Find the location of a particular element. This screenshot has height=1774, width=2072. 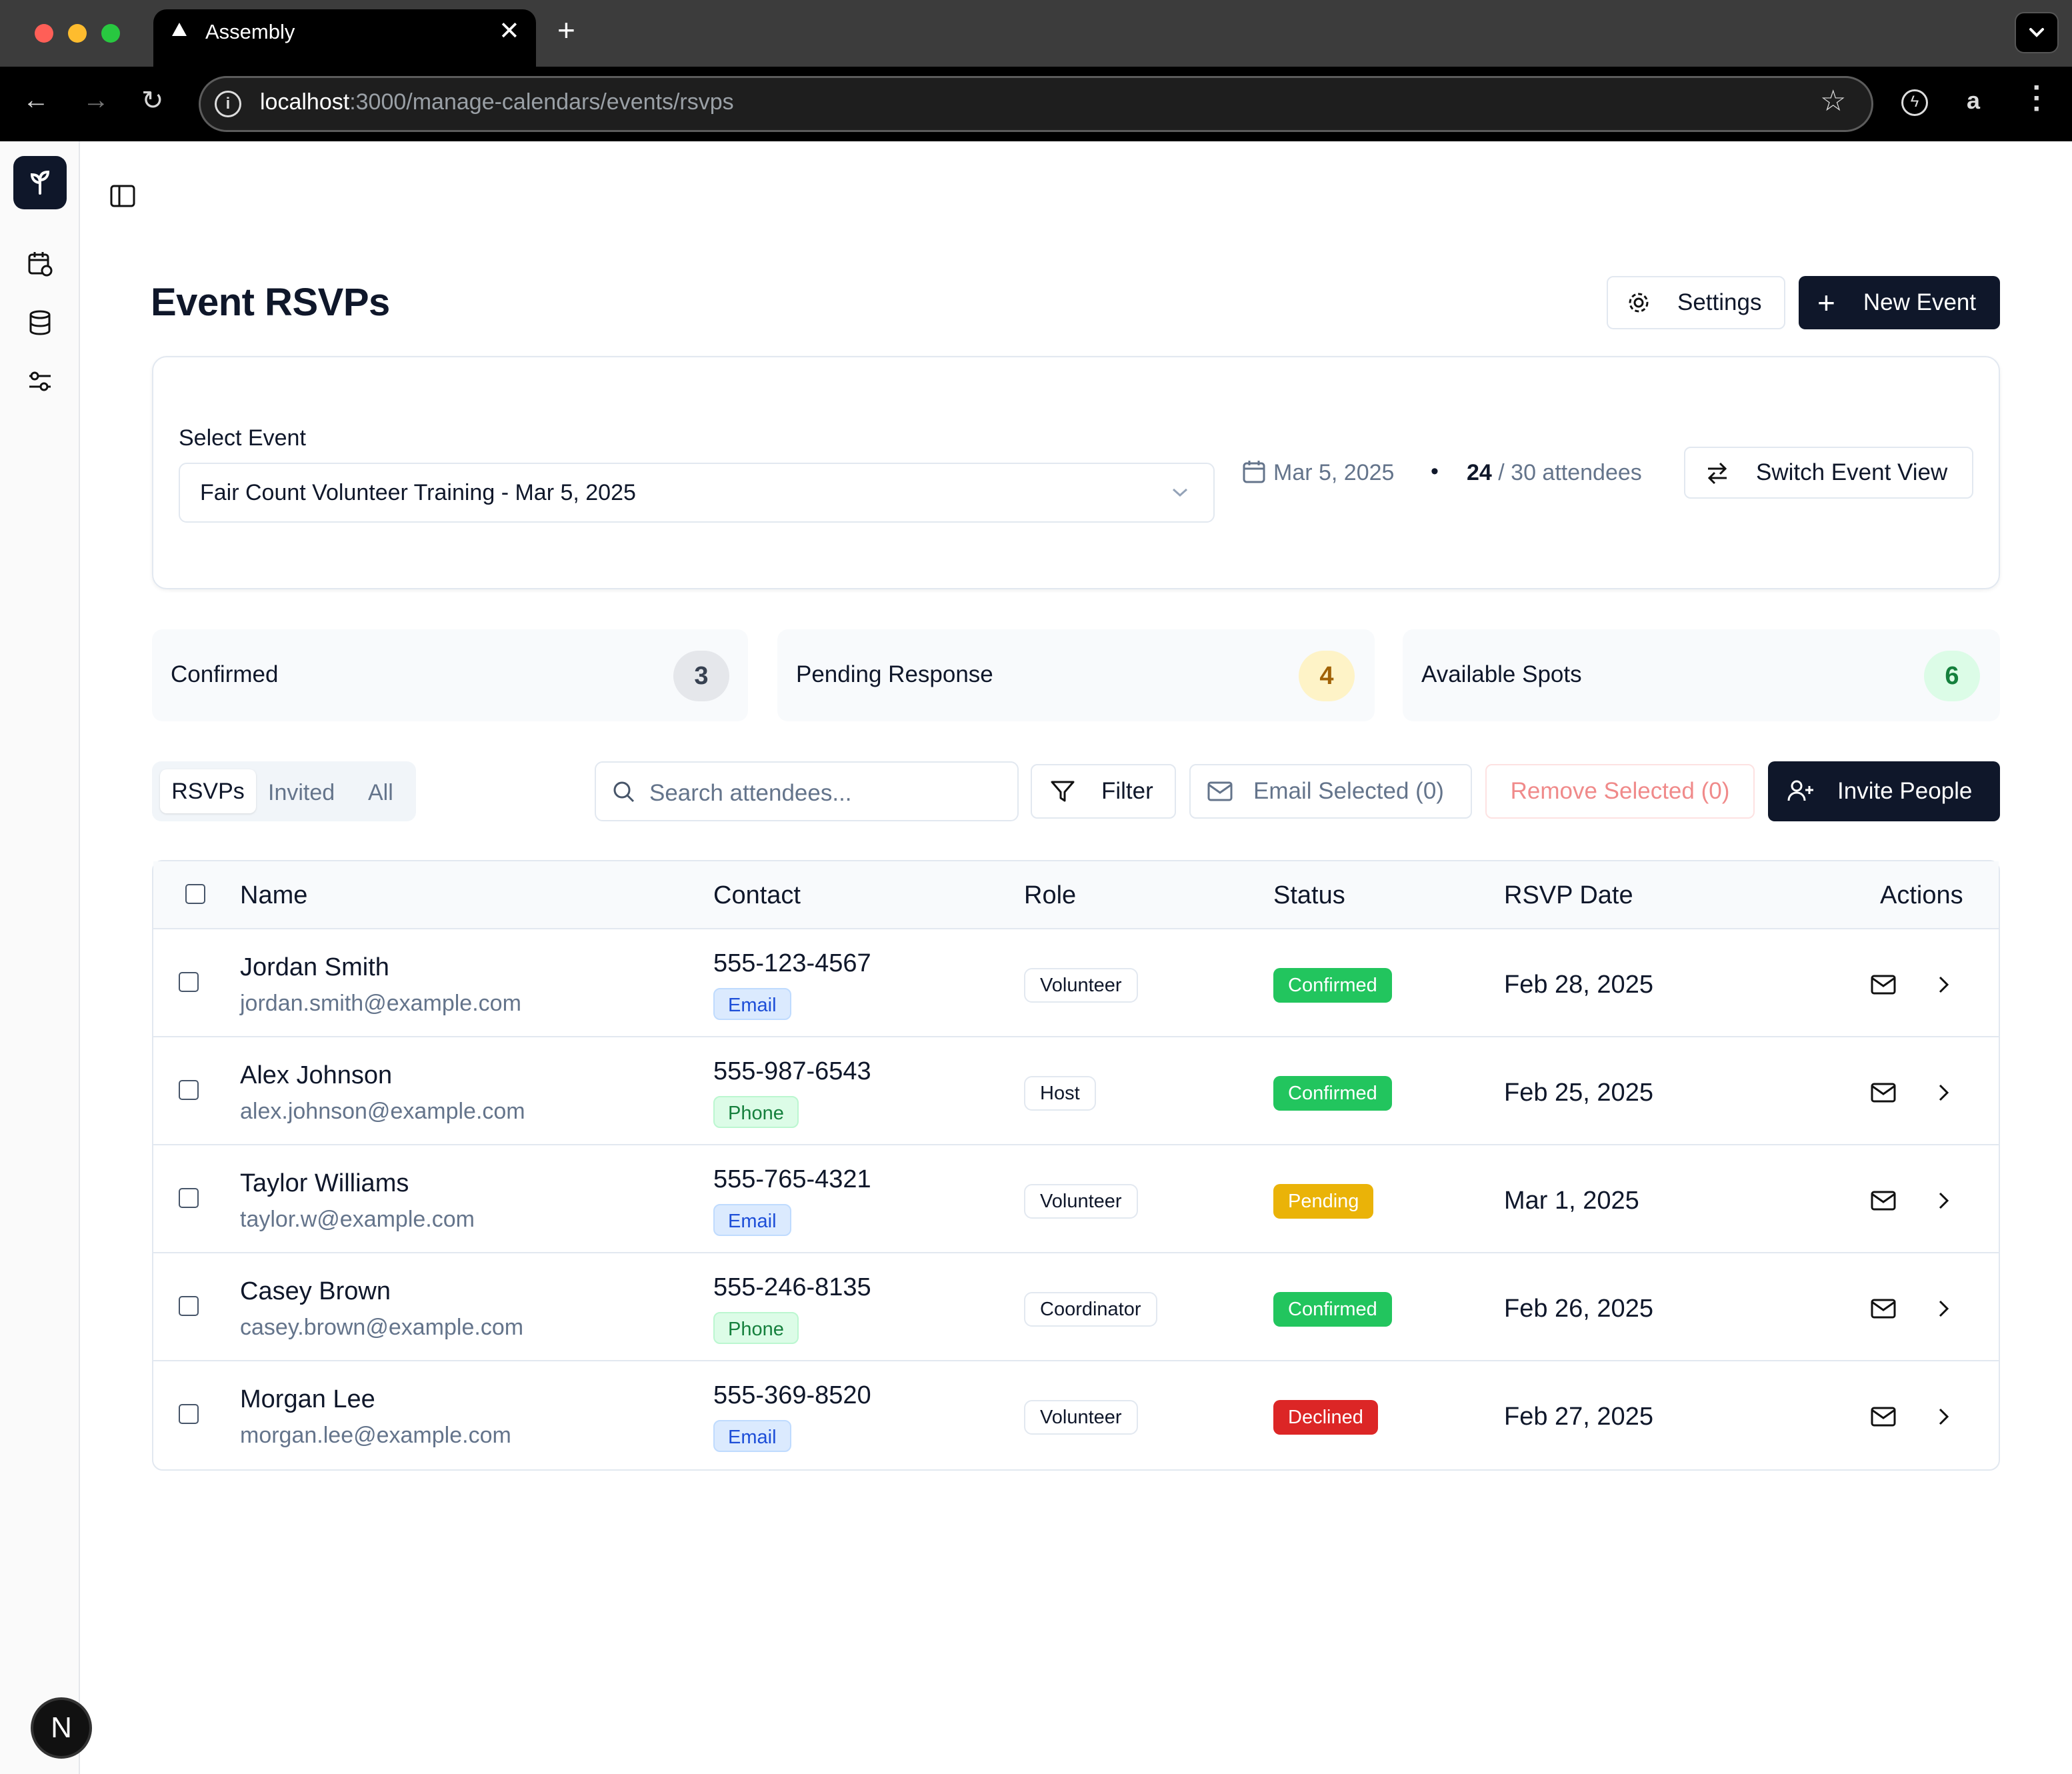

attendee-phone: 555-765-4321 is located at coordinates (792, 1179).